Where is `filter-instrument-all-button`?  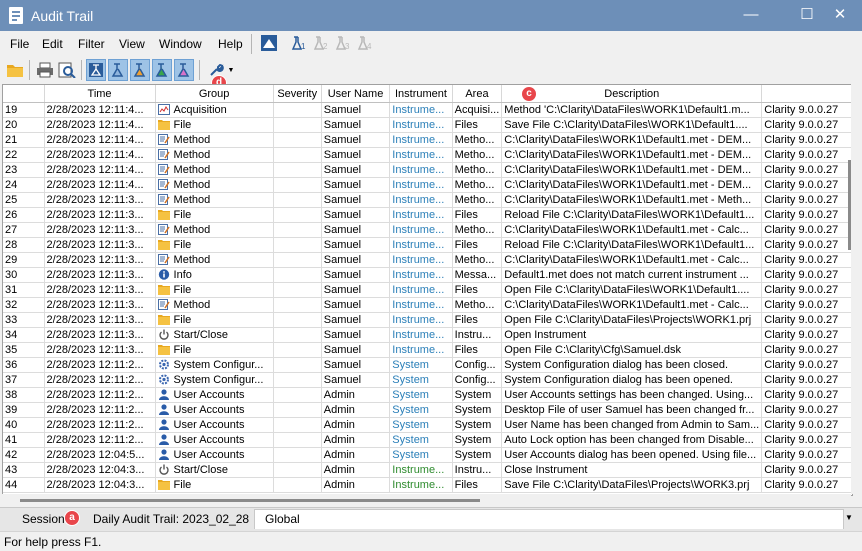
filter-instrument-all-button is located at coordinates (96, 70).